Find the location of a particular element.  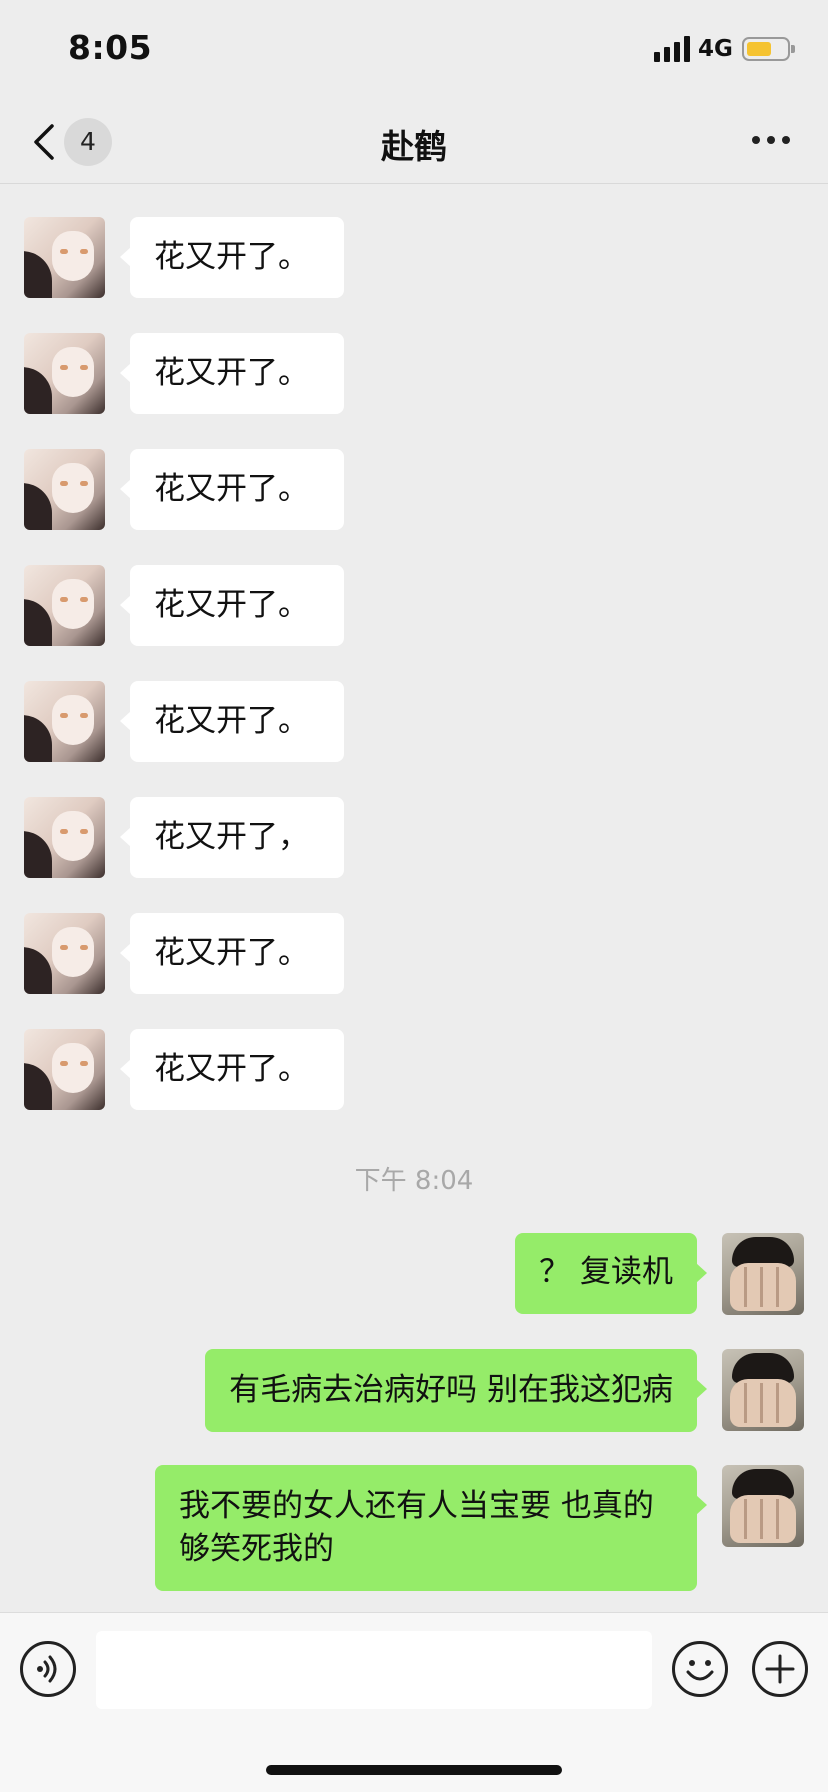

status-bar: 8:05 4G is located at coordinates (414, 50).